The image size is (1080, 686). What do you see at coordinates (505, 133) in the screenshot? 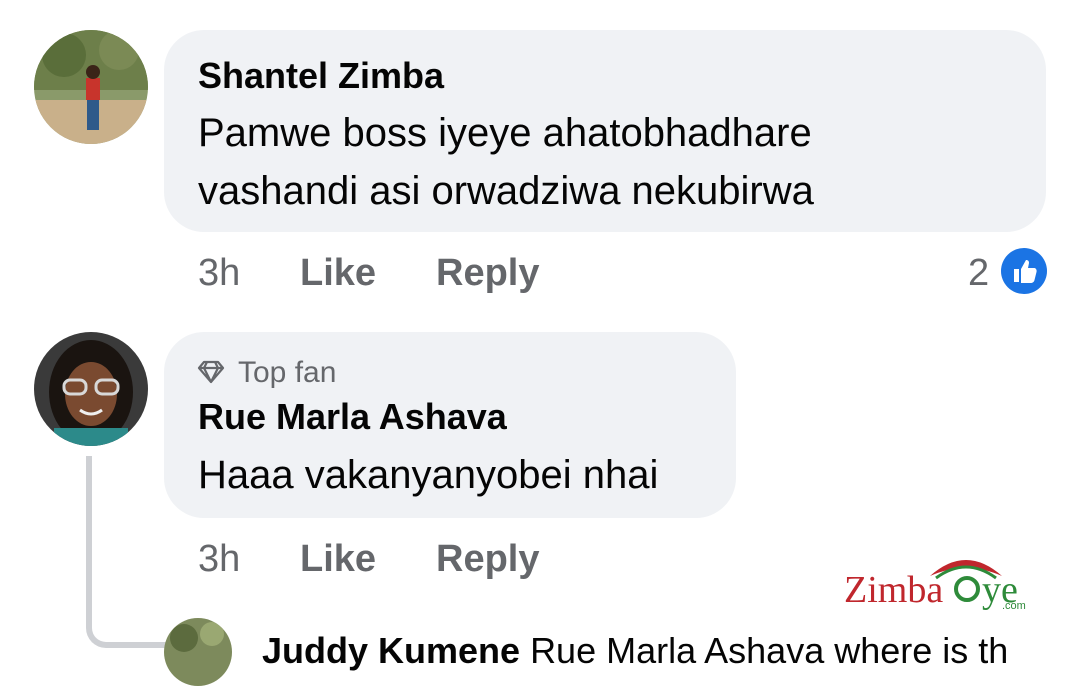
I see `comment-text-line-1: Pamwe boss iyeye ahatobhadhare` at bounding box center [505, 133].